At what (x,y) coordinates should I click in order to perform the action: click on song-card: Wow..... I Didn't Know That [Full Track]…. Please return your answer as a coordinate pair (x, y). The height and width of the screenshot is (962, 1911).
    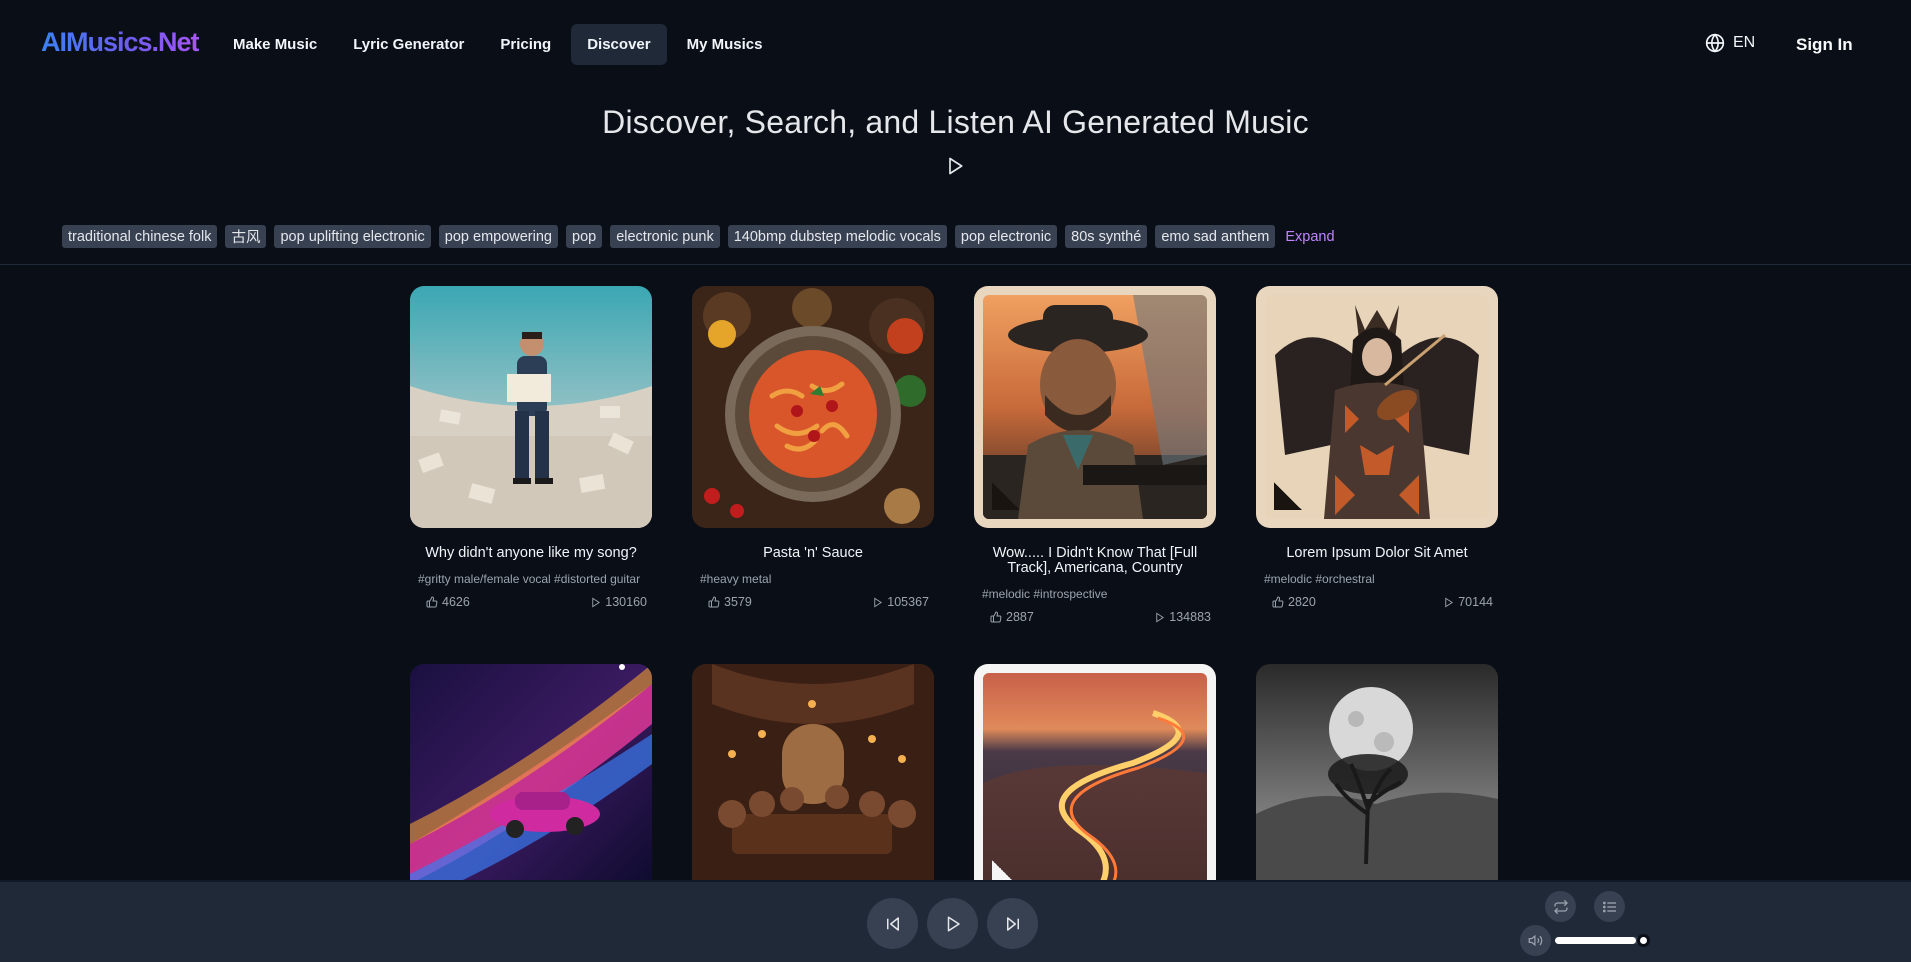
    Looking at the image, I should click on (1095, 455).